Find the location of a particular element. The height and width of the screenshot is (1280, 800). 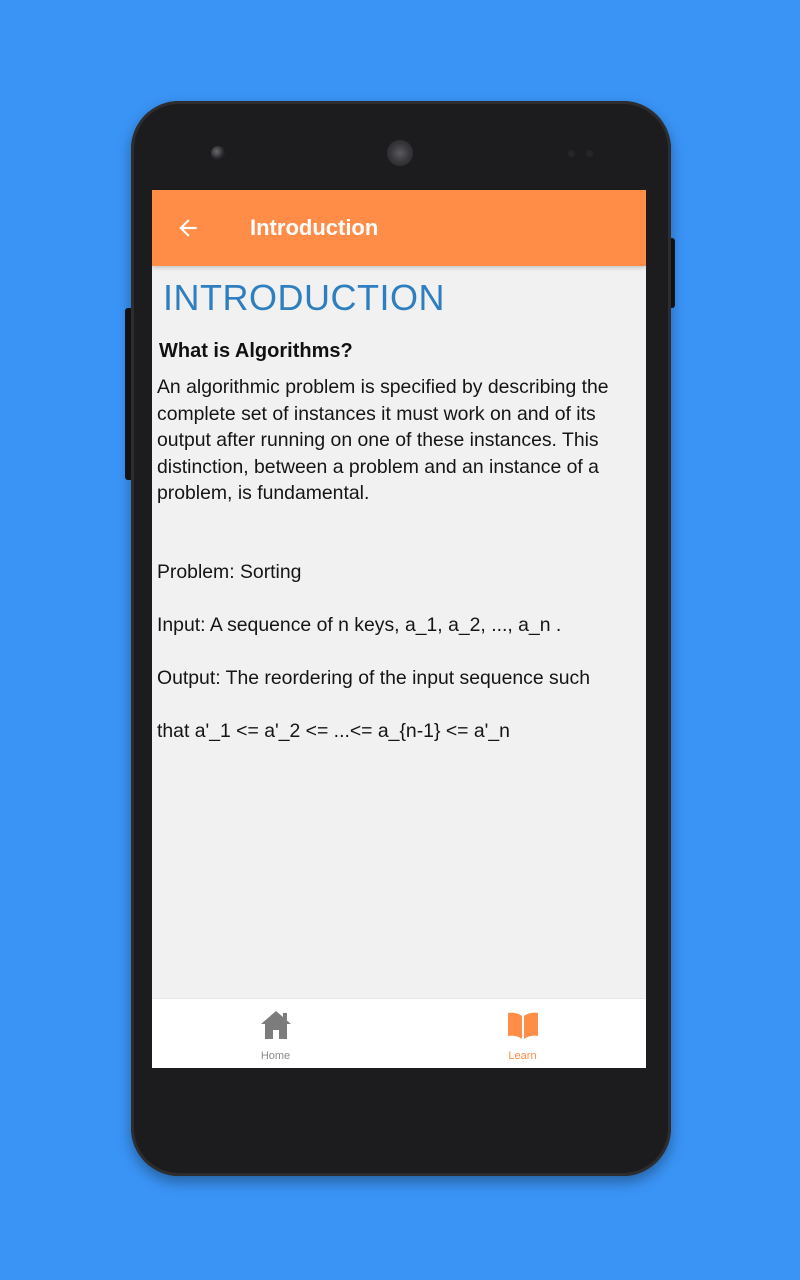

page-title: Introduction is located at coordinates (314, 227).